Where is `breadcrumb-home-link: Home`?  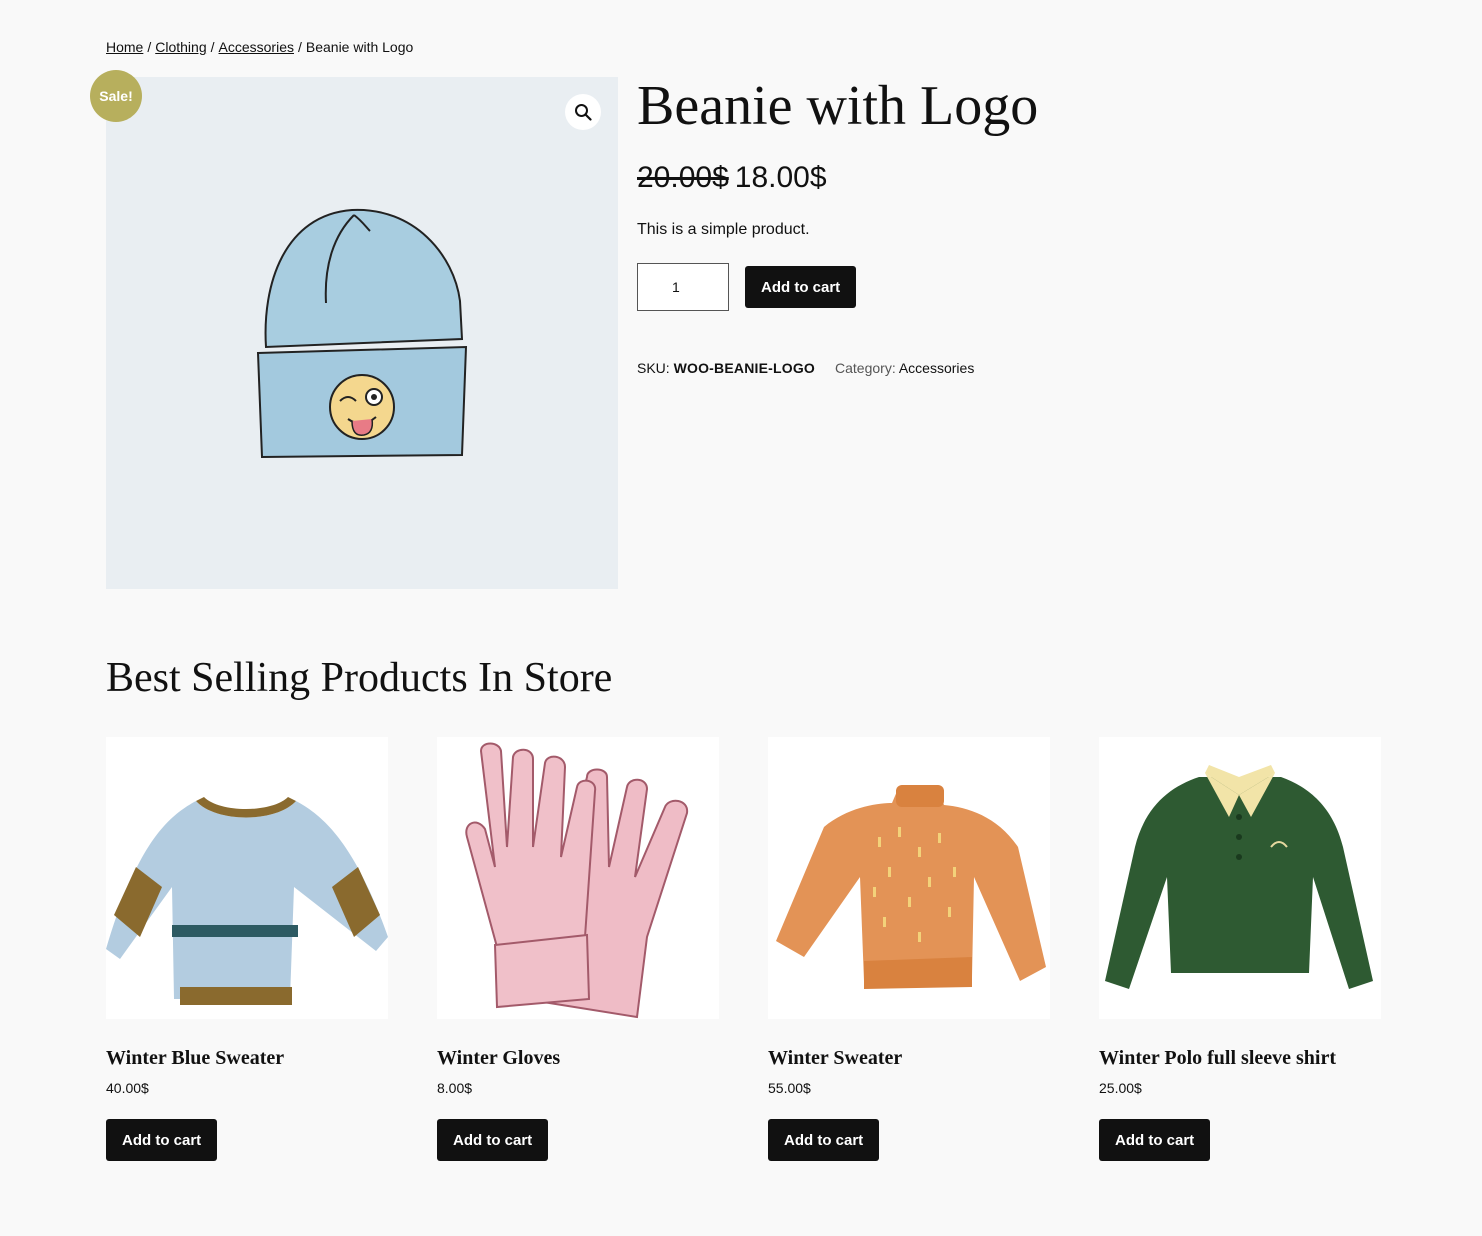 breadcrumb-home-link: Home is located at coordinates (124, 47).